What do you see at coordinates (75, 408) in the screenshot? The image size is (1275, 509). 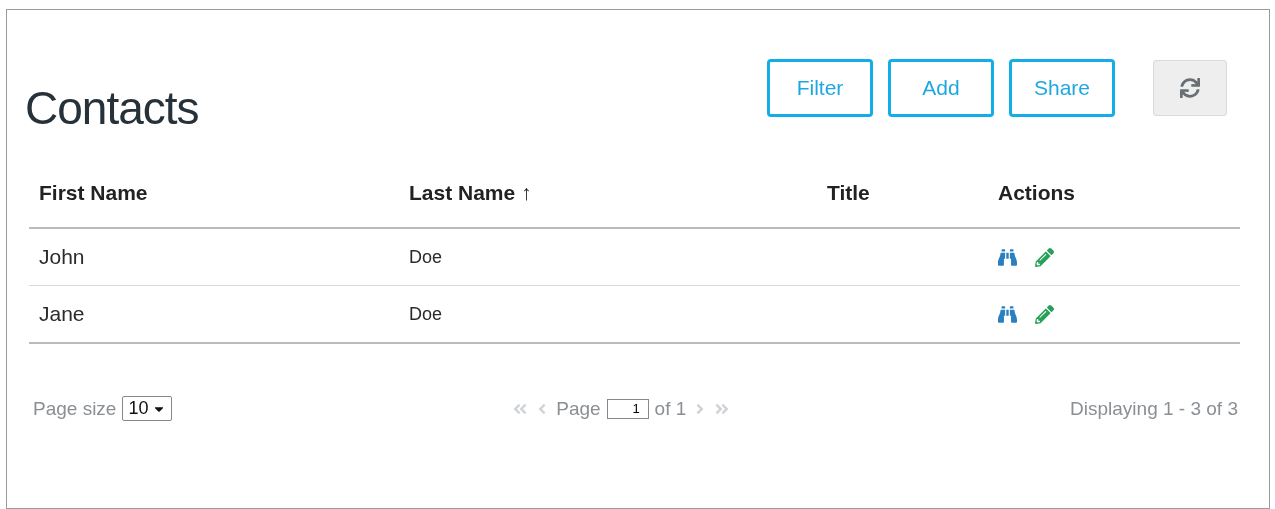 I see `page-size-label: Page size` at bounding box center [75, 408].